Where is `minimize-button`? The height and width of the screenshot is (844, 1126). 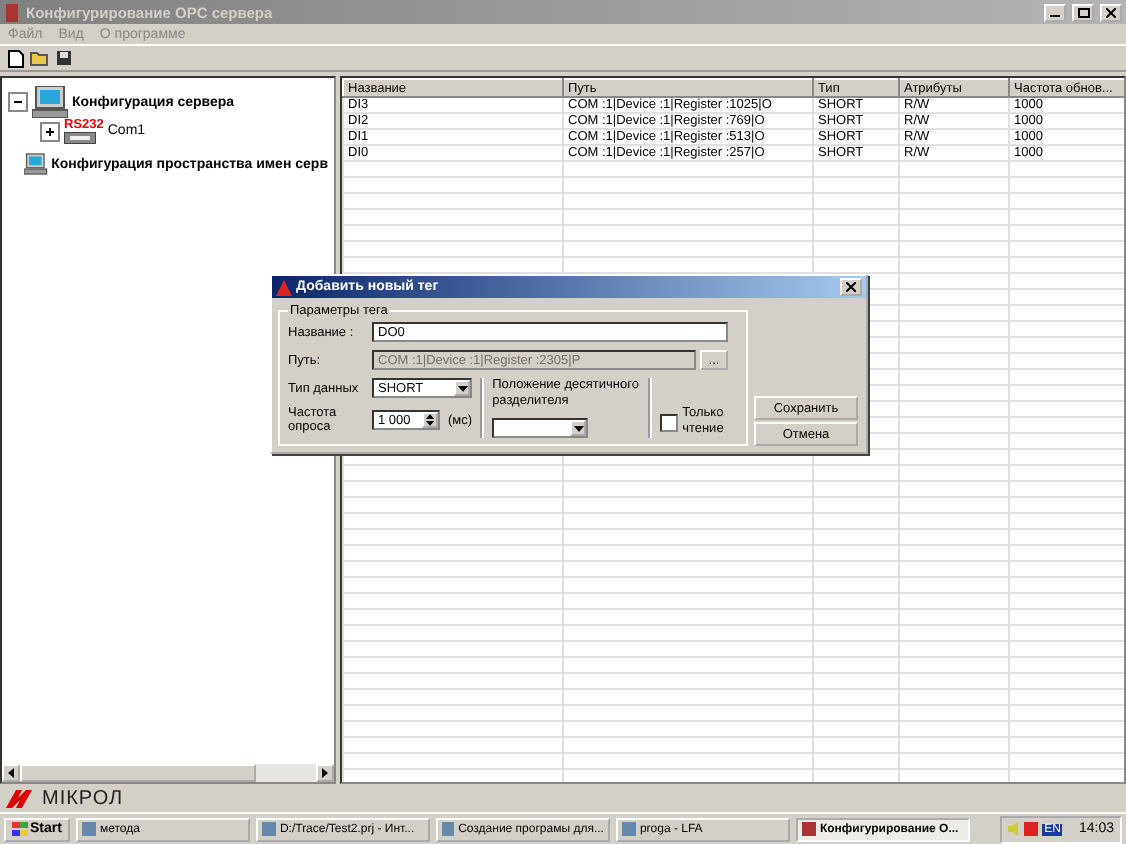
minimize-button is located at coordinates (1055, 12).